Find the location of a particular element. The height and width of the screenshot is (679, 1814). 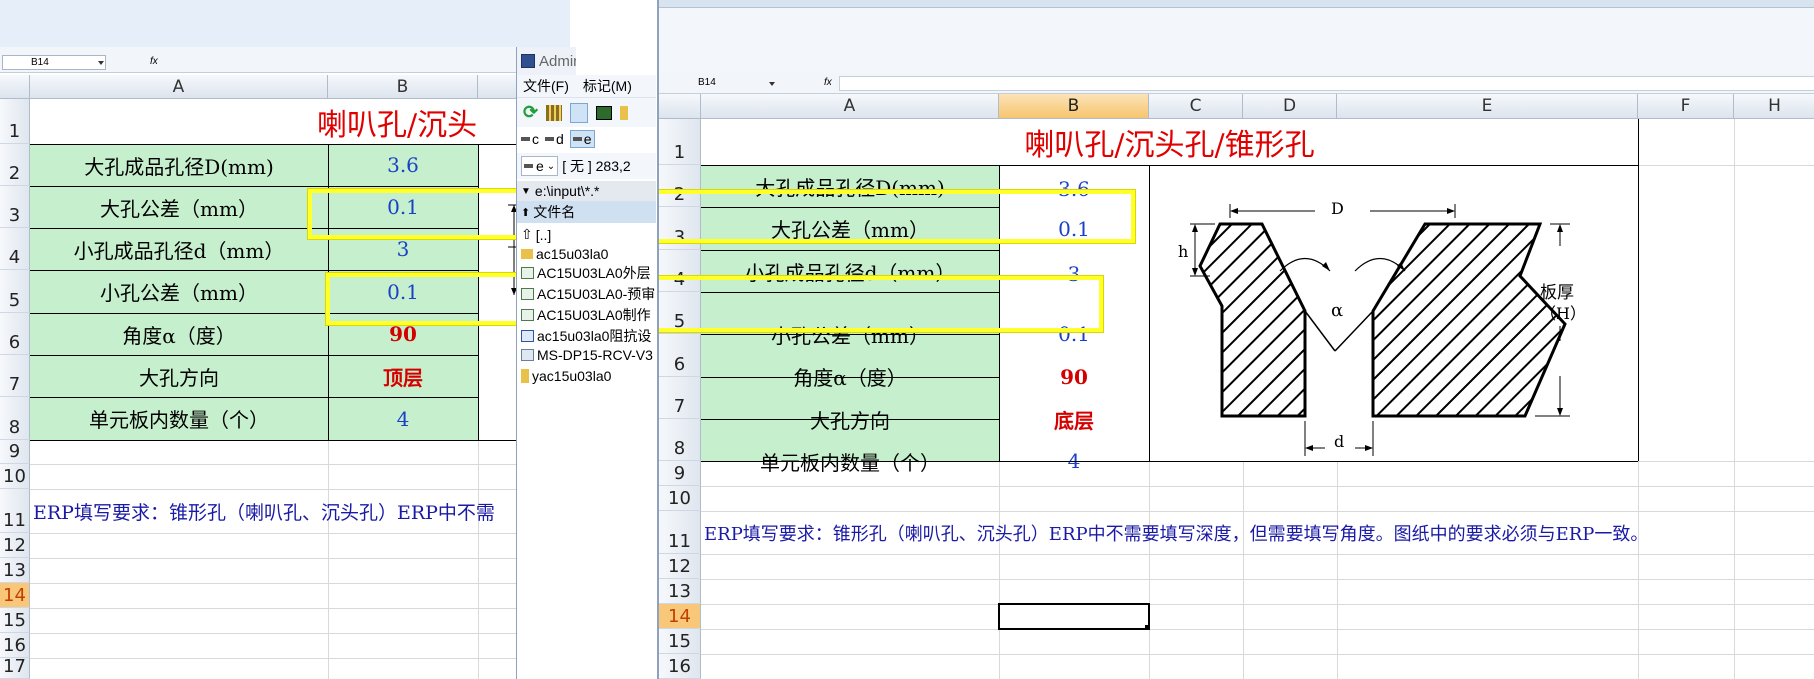

drive-c-button: c is located at coordinates (530, 139).